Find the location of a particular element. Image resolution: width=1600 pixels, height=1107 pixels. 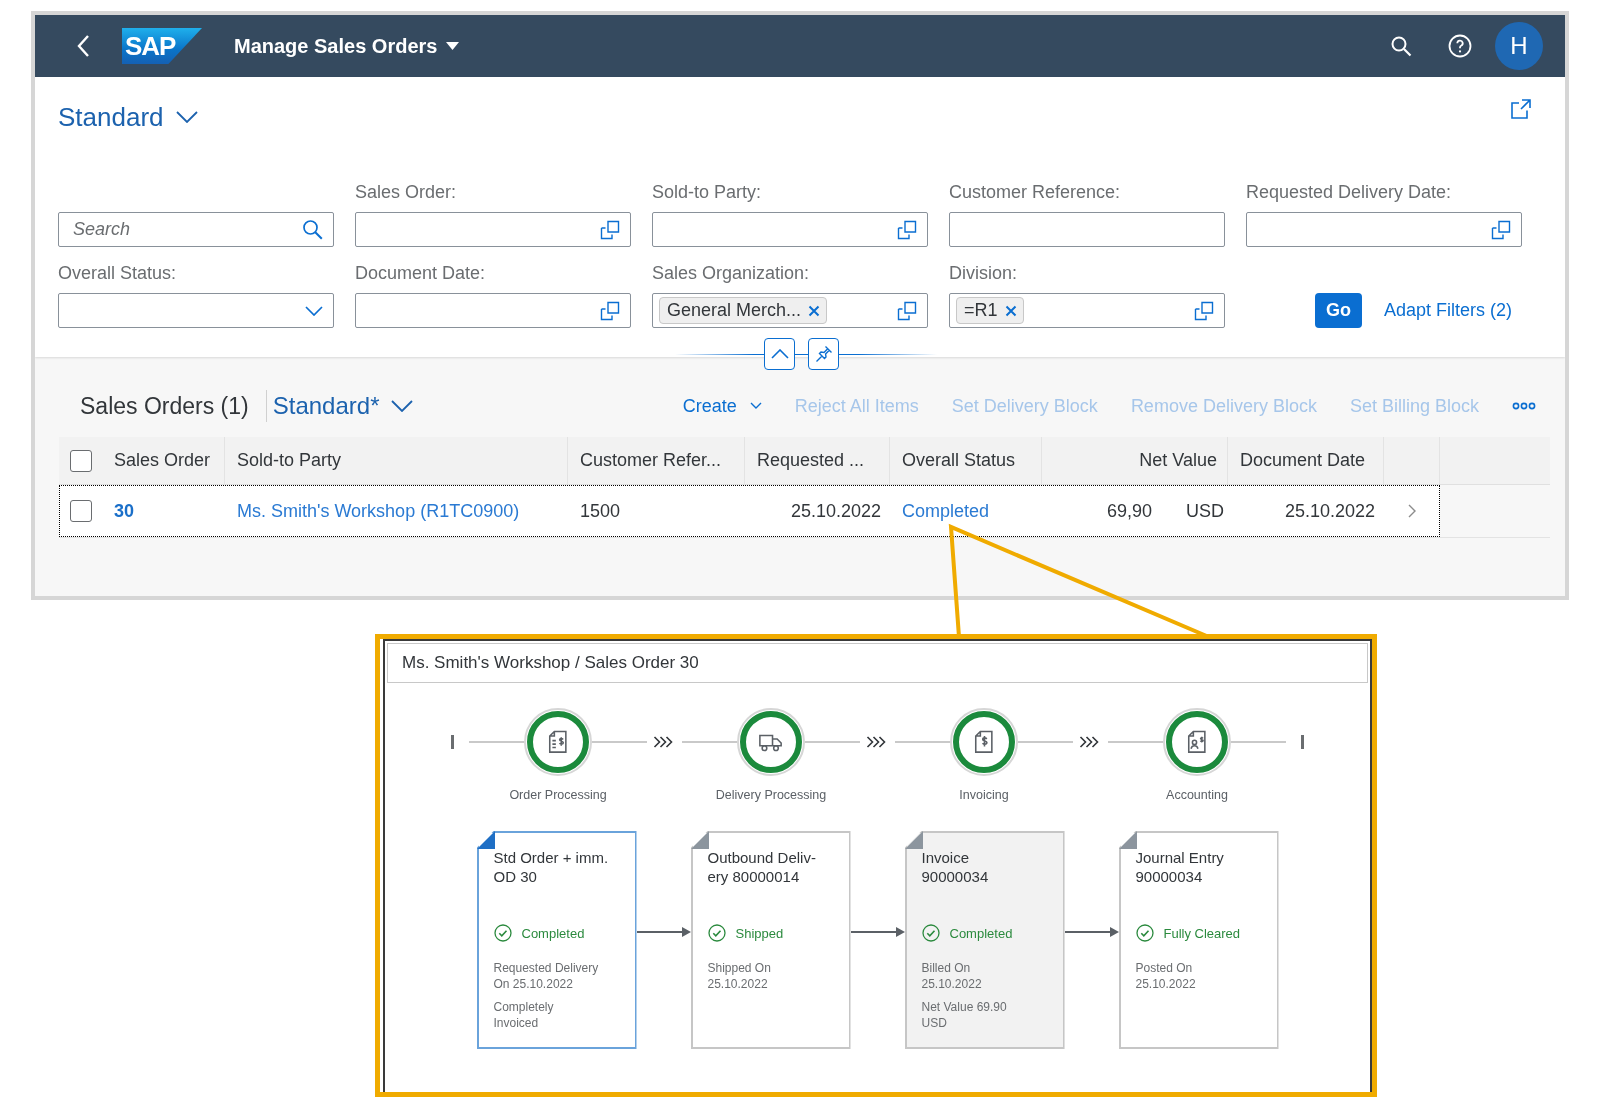

table-cell-text: 25.10.2022 is located at coordinates (835, 511).